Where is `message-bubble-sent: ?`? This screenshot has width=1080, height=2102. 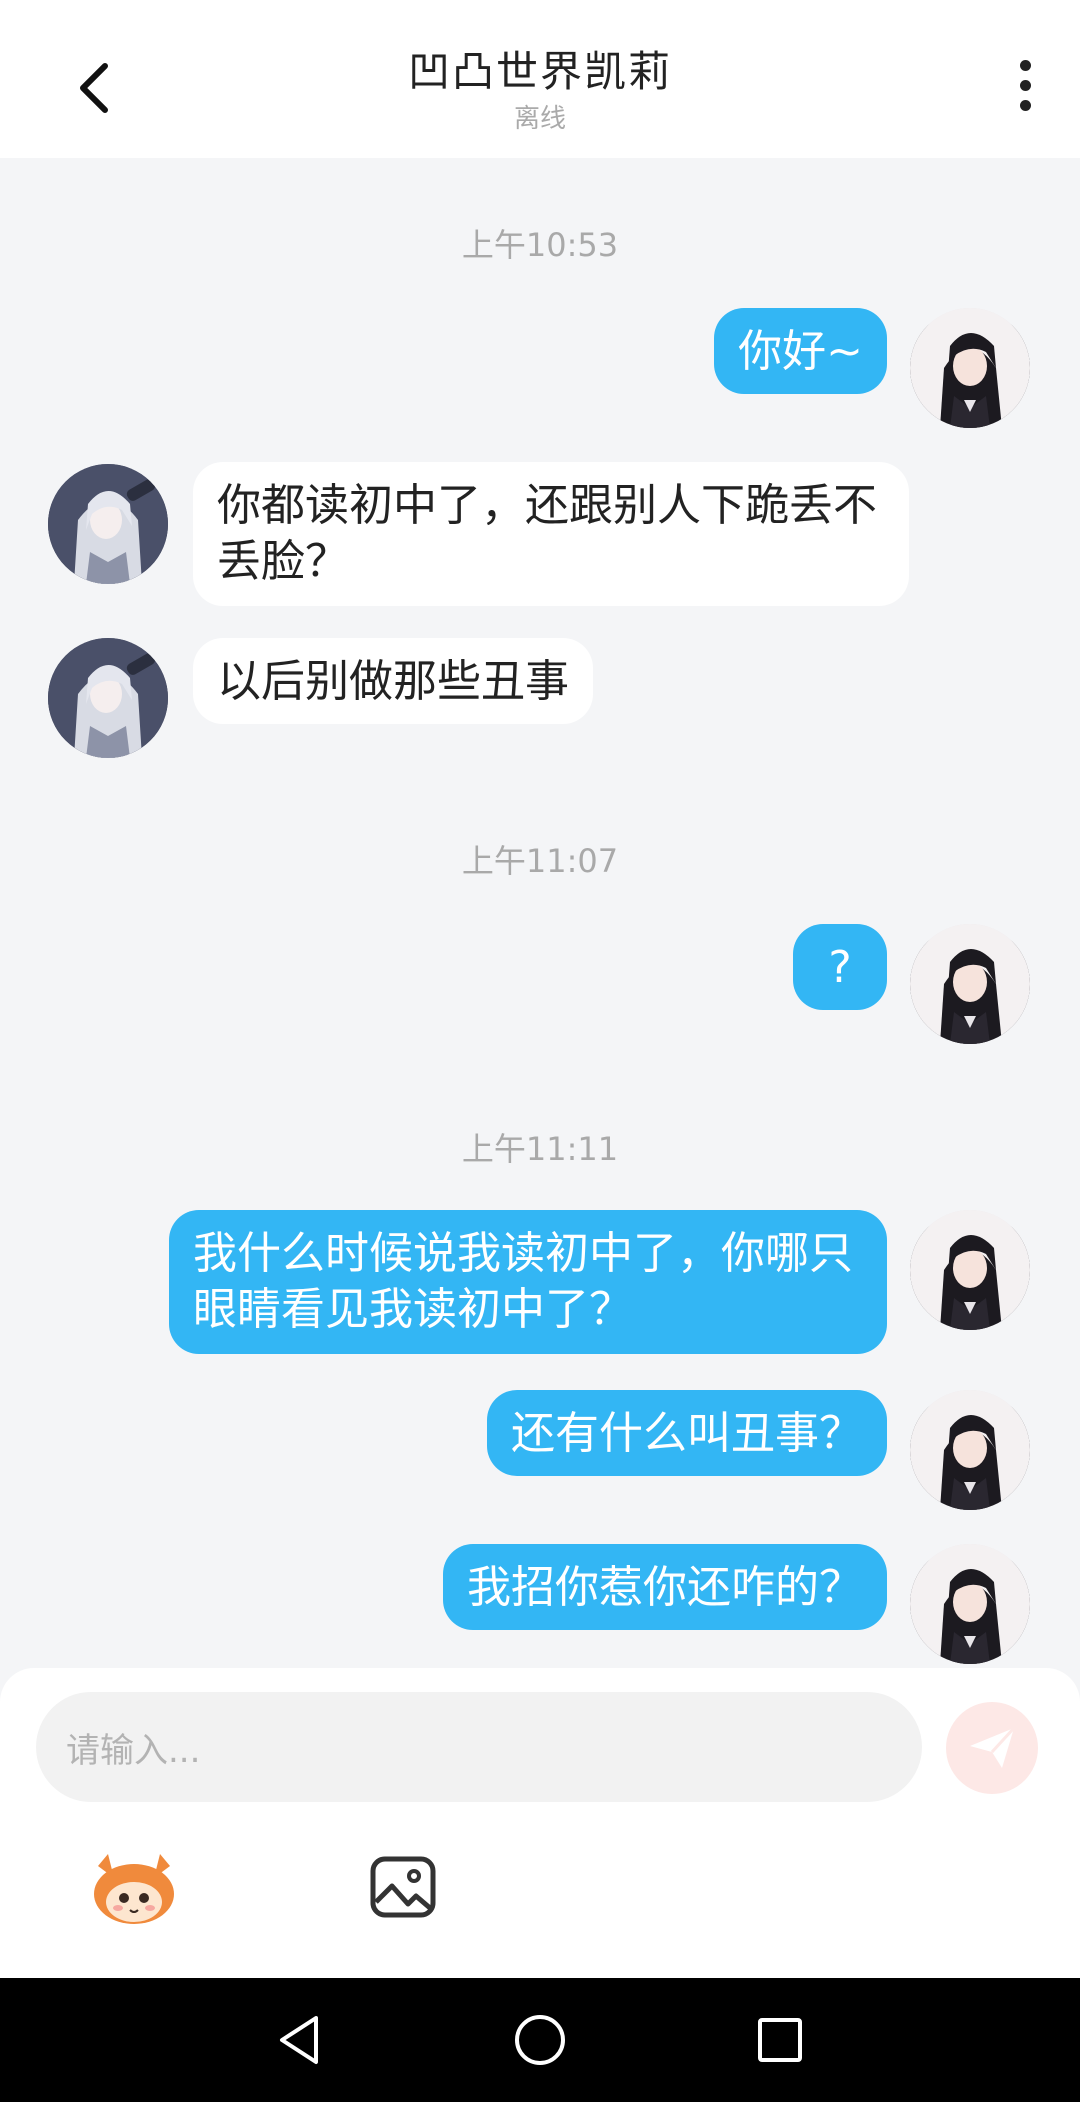 message-bubble-sent: ? is located at coordinates (840, 967).